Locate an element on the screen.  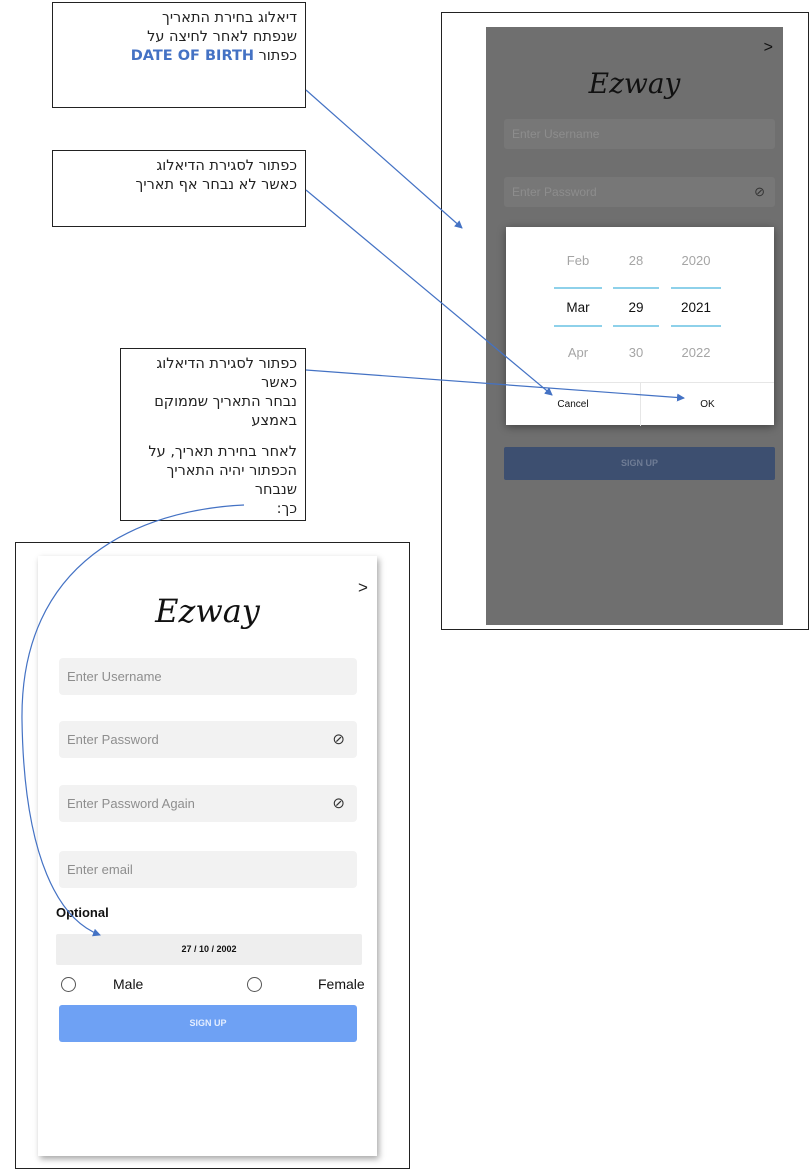
note-text: כפתור is located at coordinates (275, 56).